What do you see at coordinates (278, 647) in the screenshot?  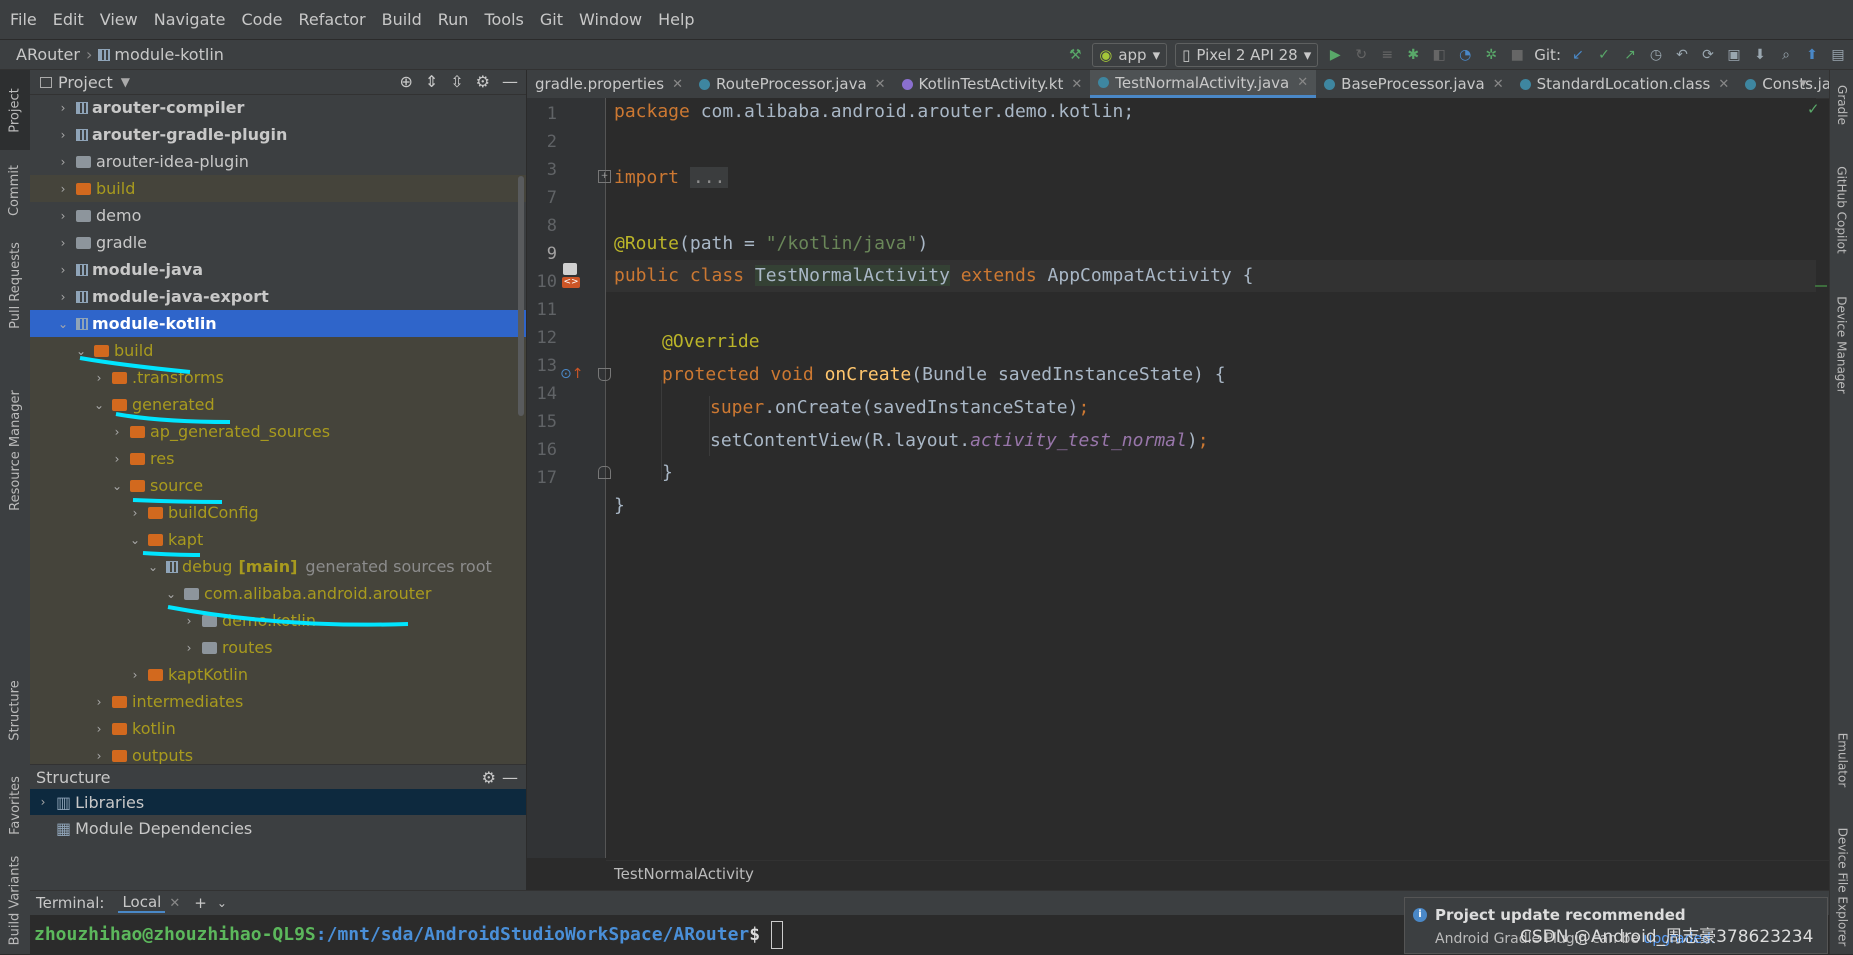 I see `tree-item: › routes` at bounding box center [278, 647].